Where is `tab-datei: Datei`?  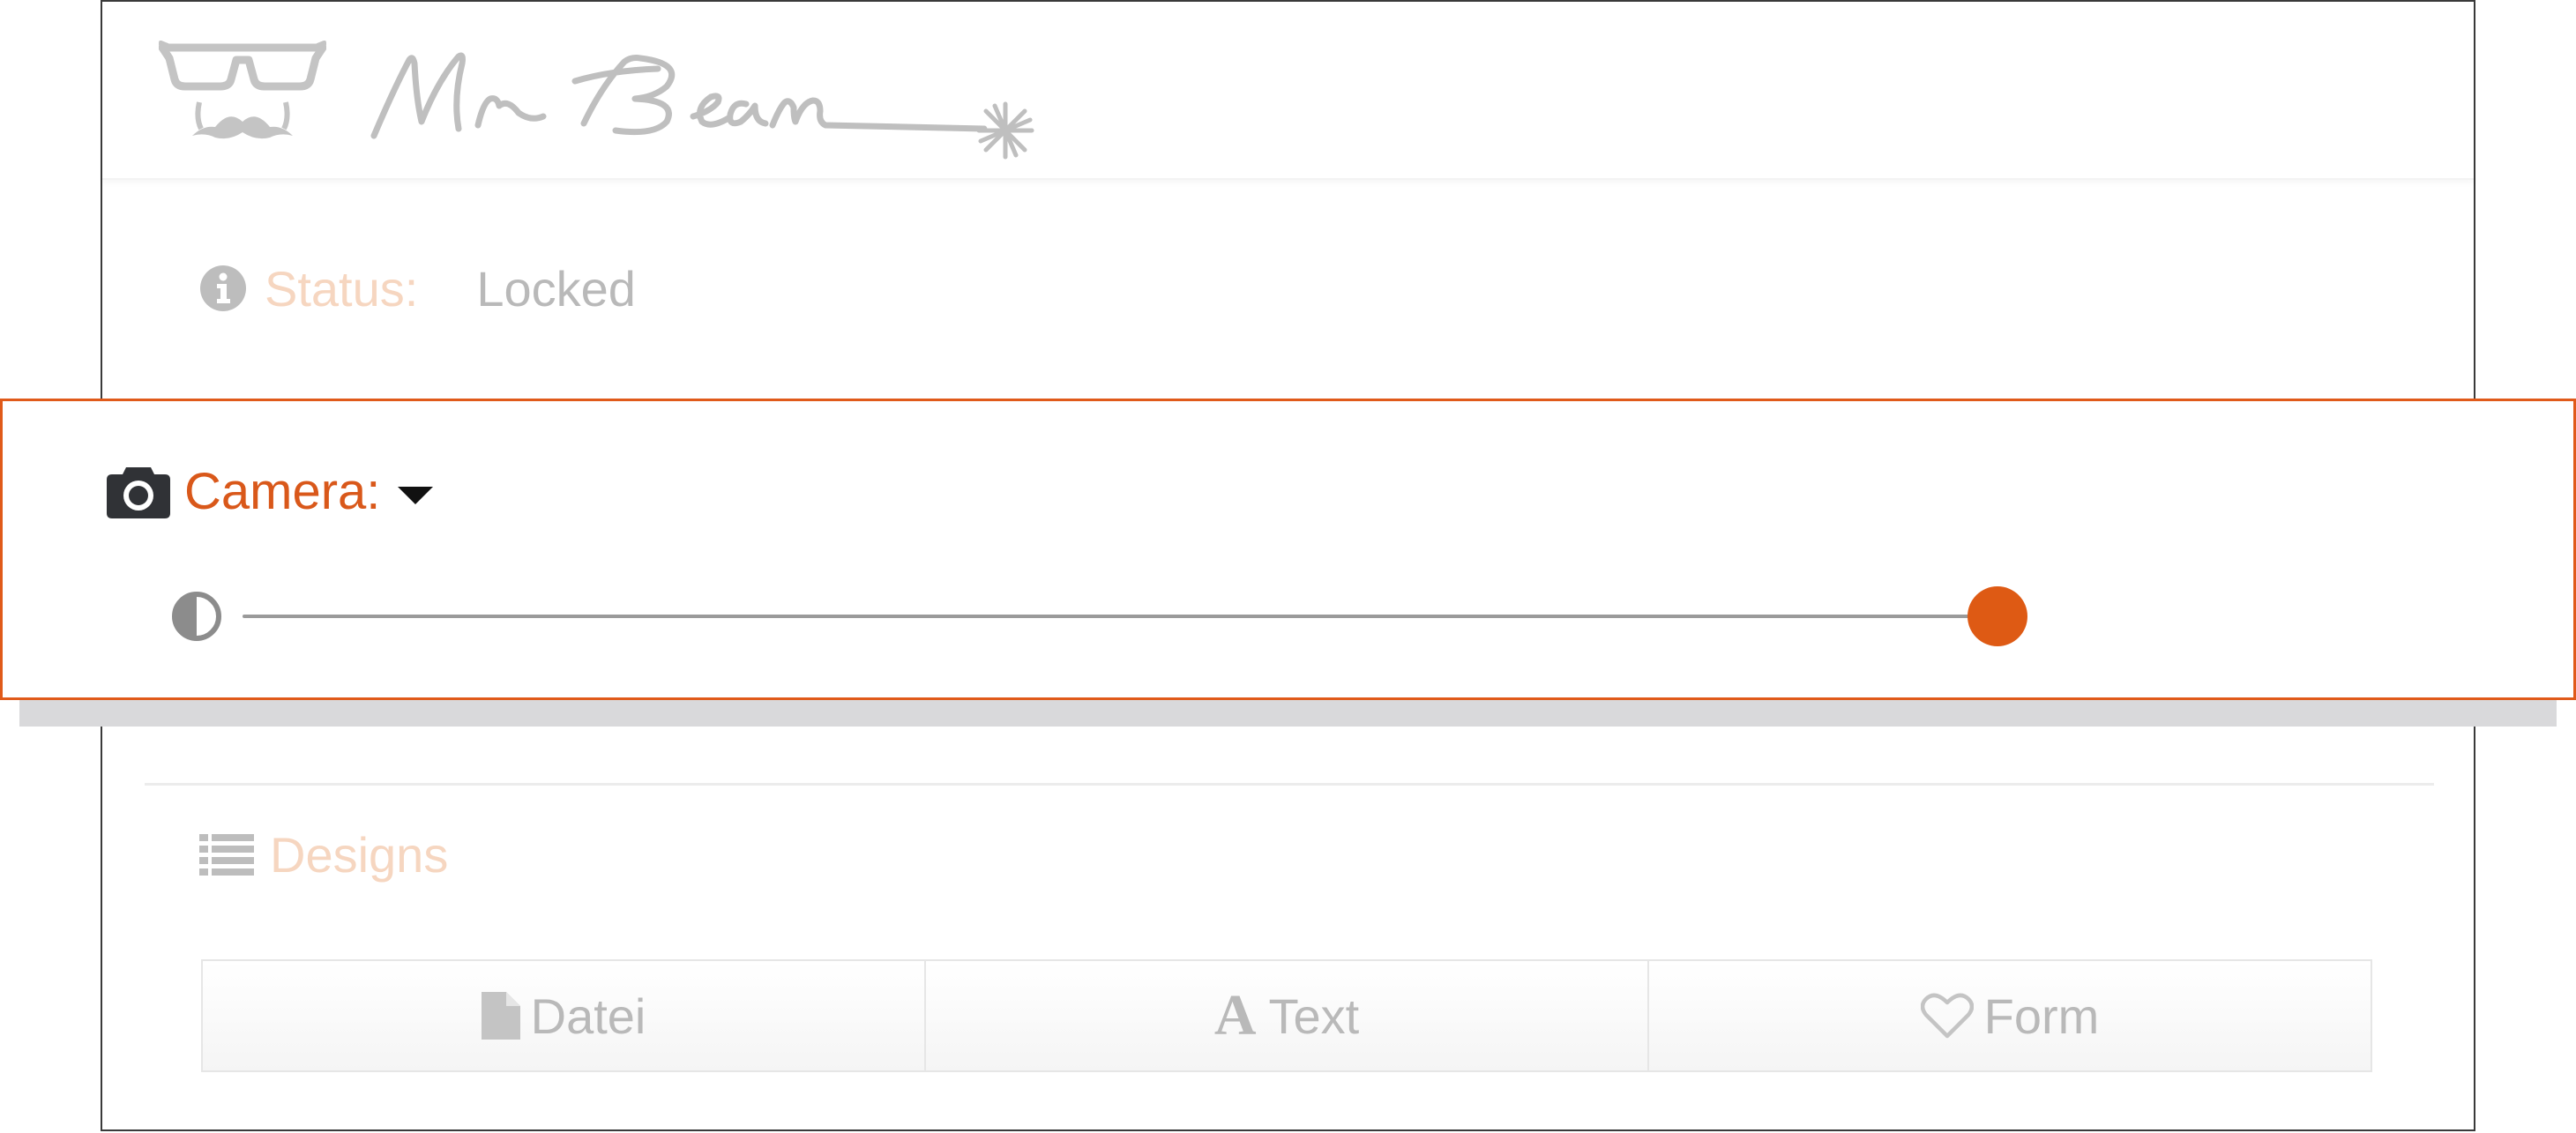
tab-datei: Datei is located at coordinates (564, 1015).